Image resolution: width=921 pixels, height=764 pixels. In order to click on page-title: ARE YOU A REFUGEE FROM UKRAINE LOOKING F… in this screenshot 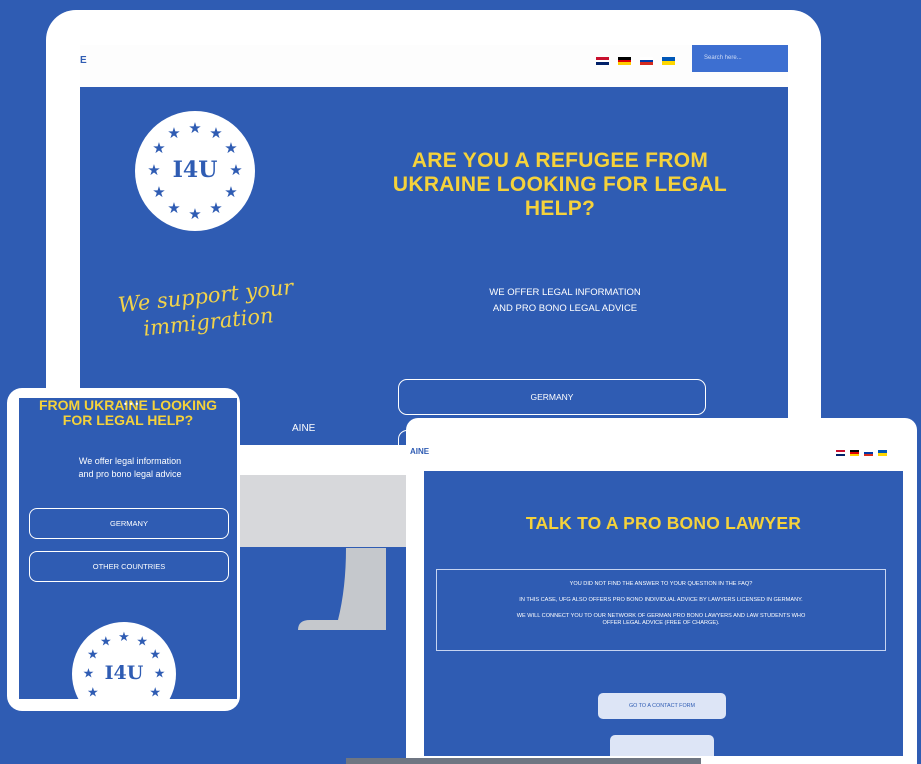, I will do `click(560, 184)`.